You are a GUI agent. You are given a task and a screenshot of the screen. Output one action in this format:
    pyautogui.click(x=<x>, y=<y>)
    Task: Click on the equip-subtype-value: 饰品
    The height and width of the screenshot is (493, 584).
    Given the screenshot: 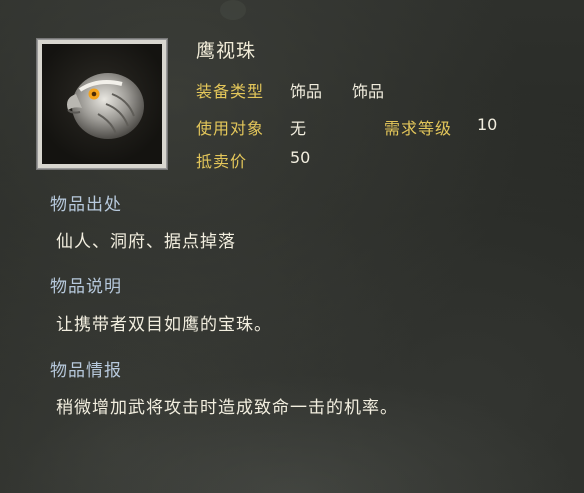 What is the action you would take?
    pyautogui.click(x=368, y=91)
    